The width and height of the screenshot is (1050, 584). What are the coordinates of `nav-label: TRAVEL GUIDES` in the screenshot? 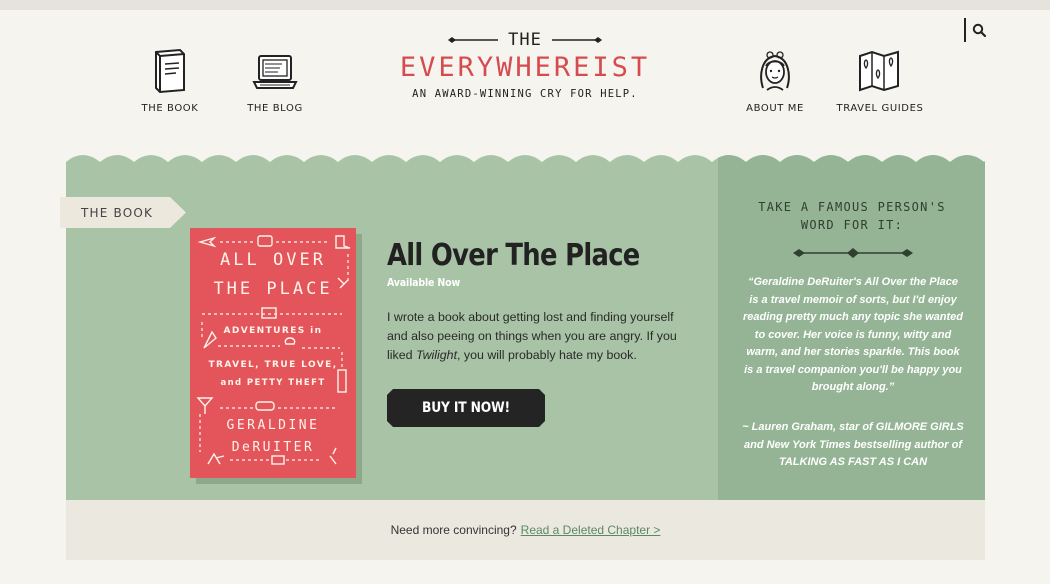 It's located at (880, 108).